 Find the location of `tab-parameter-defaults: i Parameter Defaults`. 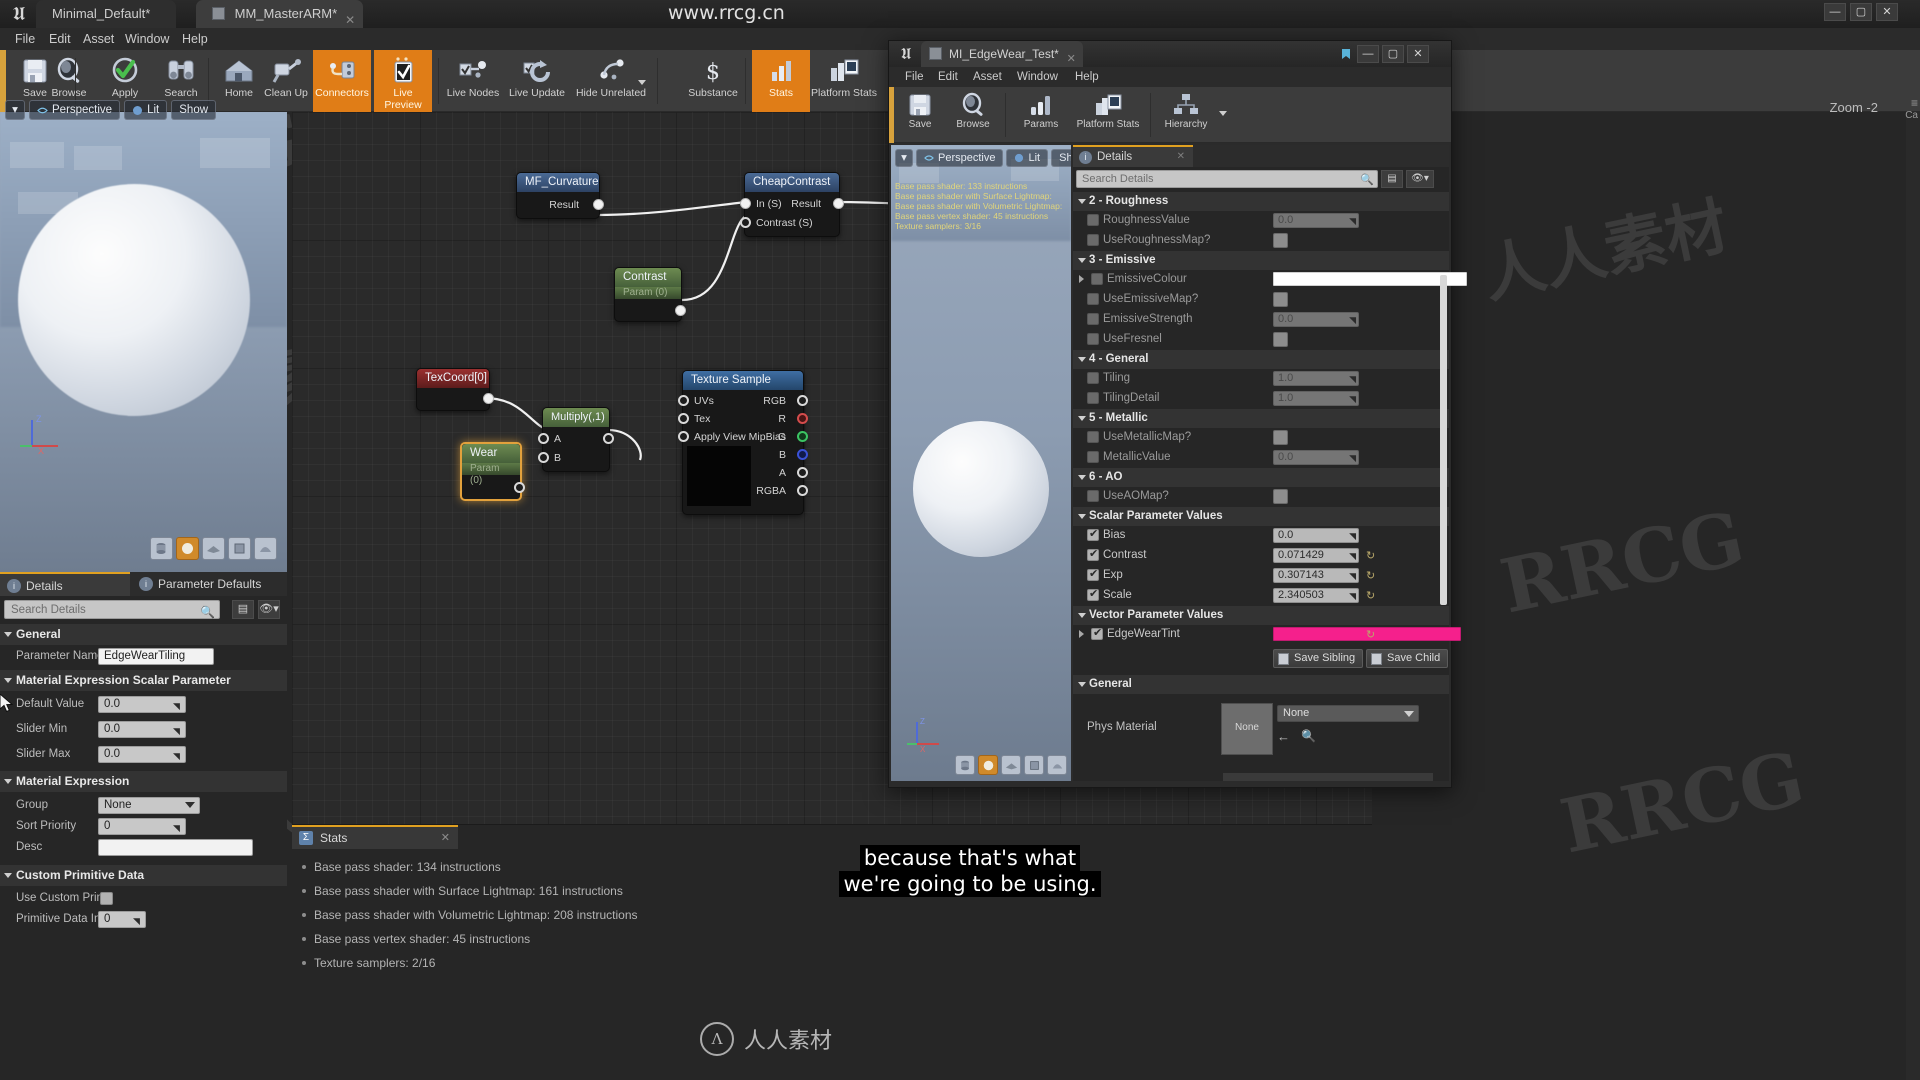

tab-parameter-defaults: i Parameter Defaults is located at coordinates (209, 584).